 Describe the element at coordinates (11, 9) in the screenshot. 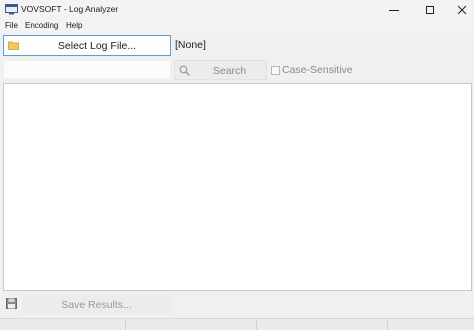

I see `app-window-icon` at that location.